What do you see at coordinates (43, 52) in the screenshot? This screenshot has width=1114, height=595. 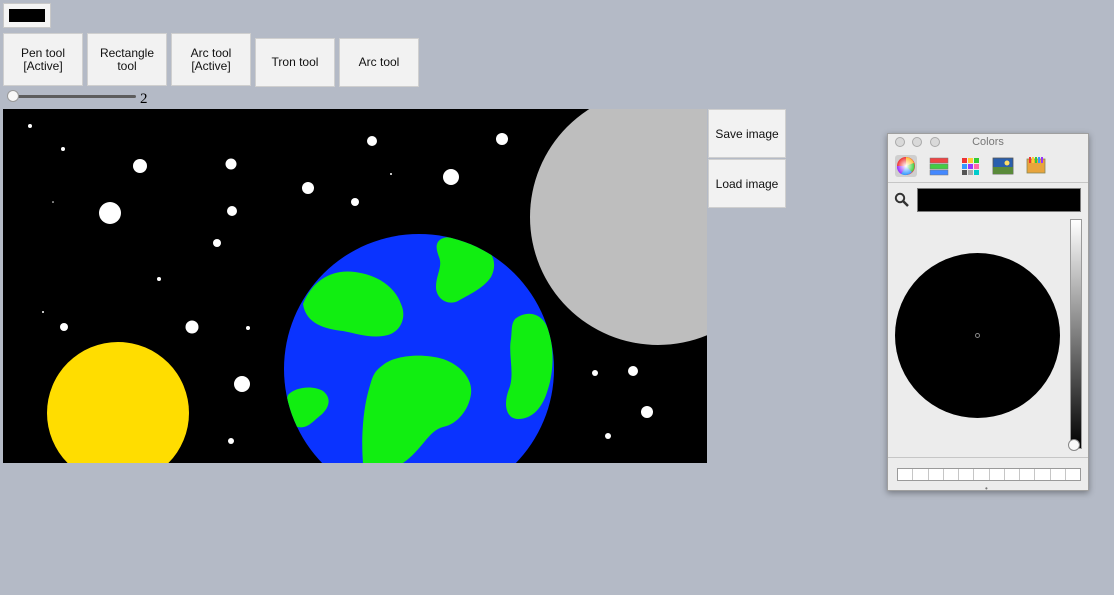 I see `tool-label-line1: Pen tool` at bounding box center [43, 52].